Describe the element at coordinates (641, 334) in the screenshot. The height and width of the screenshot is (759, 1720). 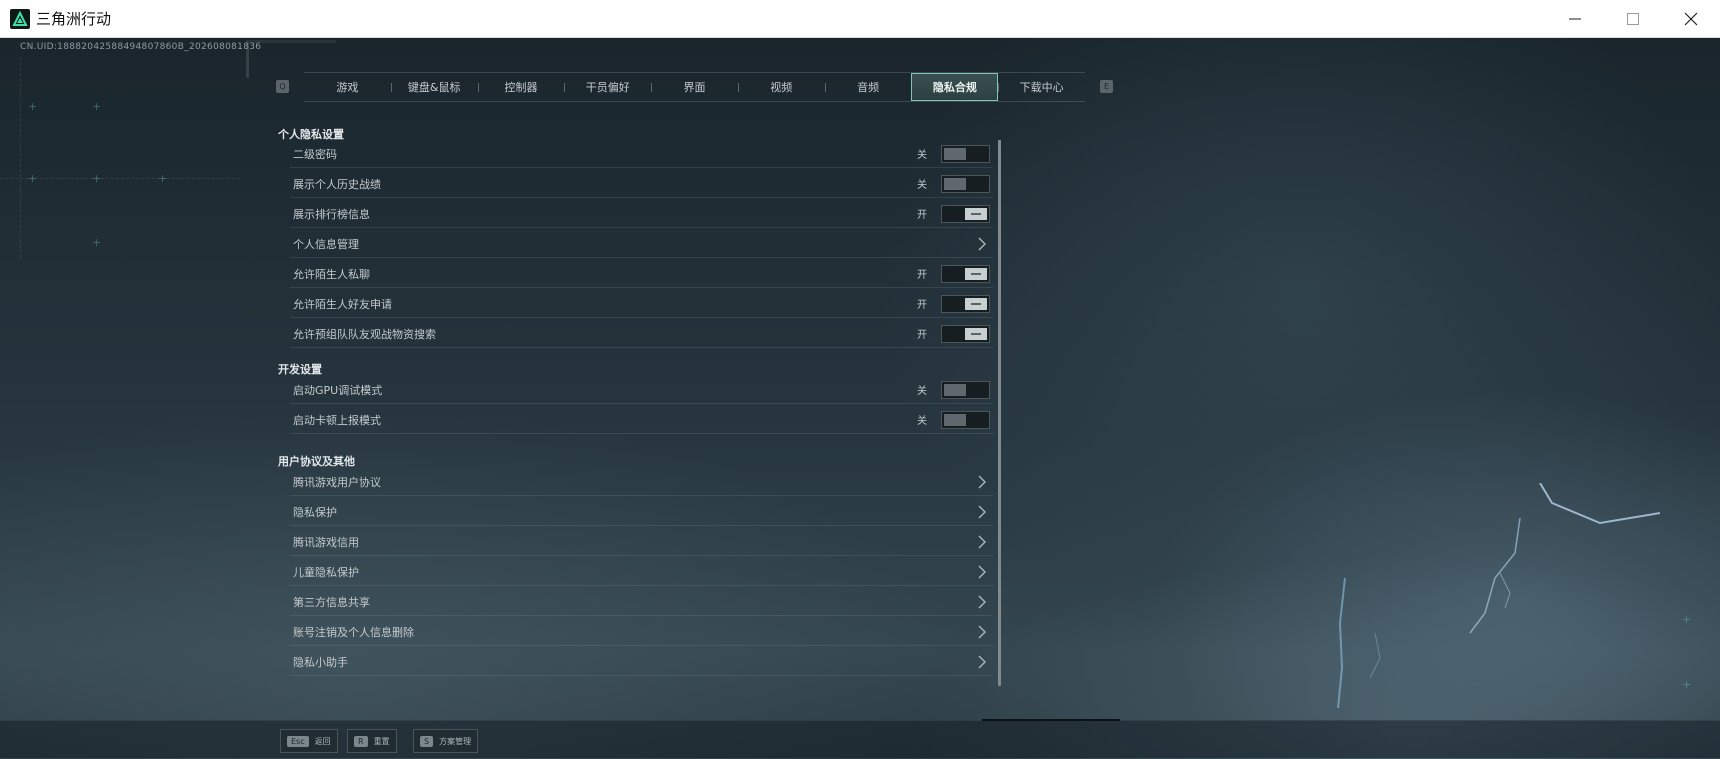
I see `setting-row-privacy-6: 允许预组队队友观战物资搜索 开` at that location.